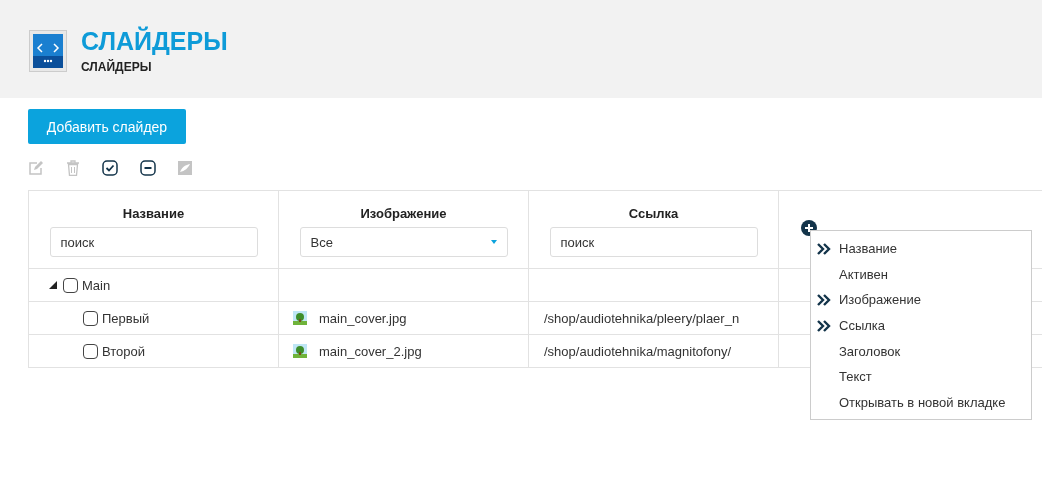 The width and height of the screenshot is (1042, 487). What do you see at coordinates (370, 351) in the screenshot?
I see `image-filename: main_cover_2.jpg` at bounding box center [370, 351].